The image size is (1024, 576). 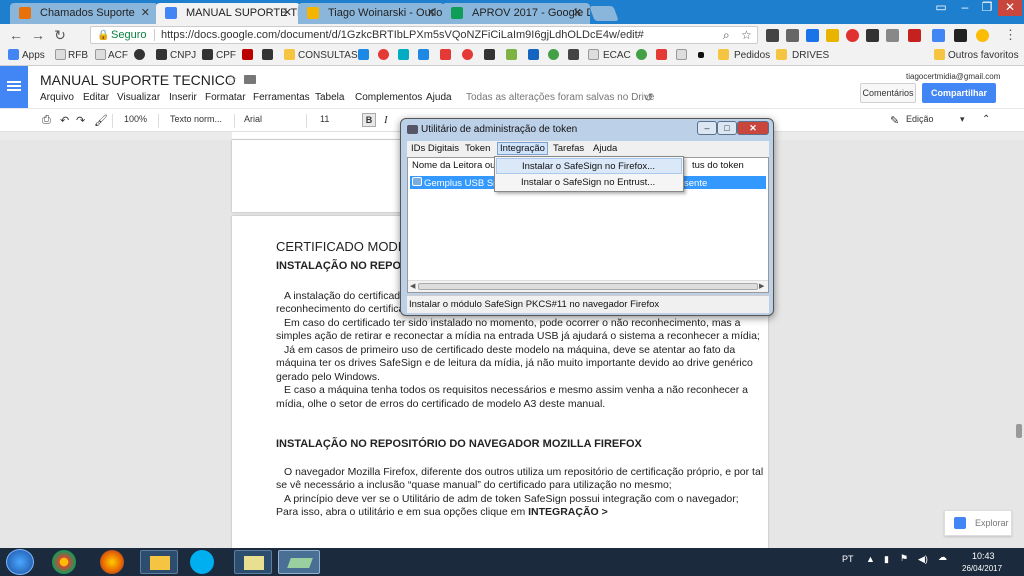 What do you see at coordinates (46, 120) in the screenshot?
I see `print-icon: ⎙` at bounding box center [46, 120].